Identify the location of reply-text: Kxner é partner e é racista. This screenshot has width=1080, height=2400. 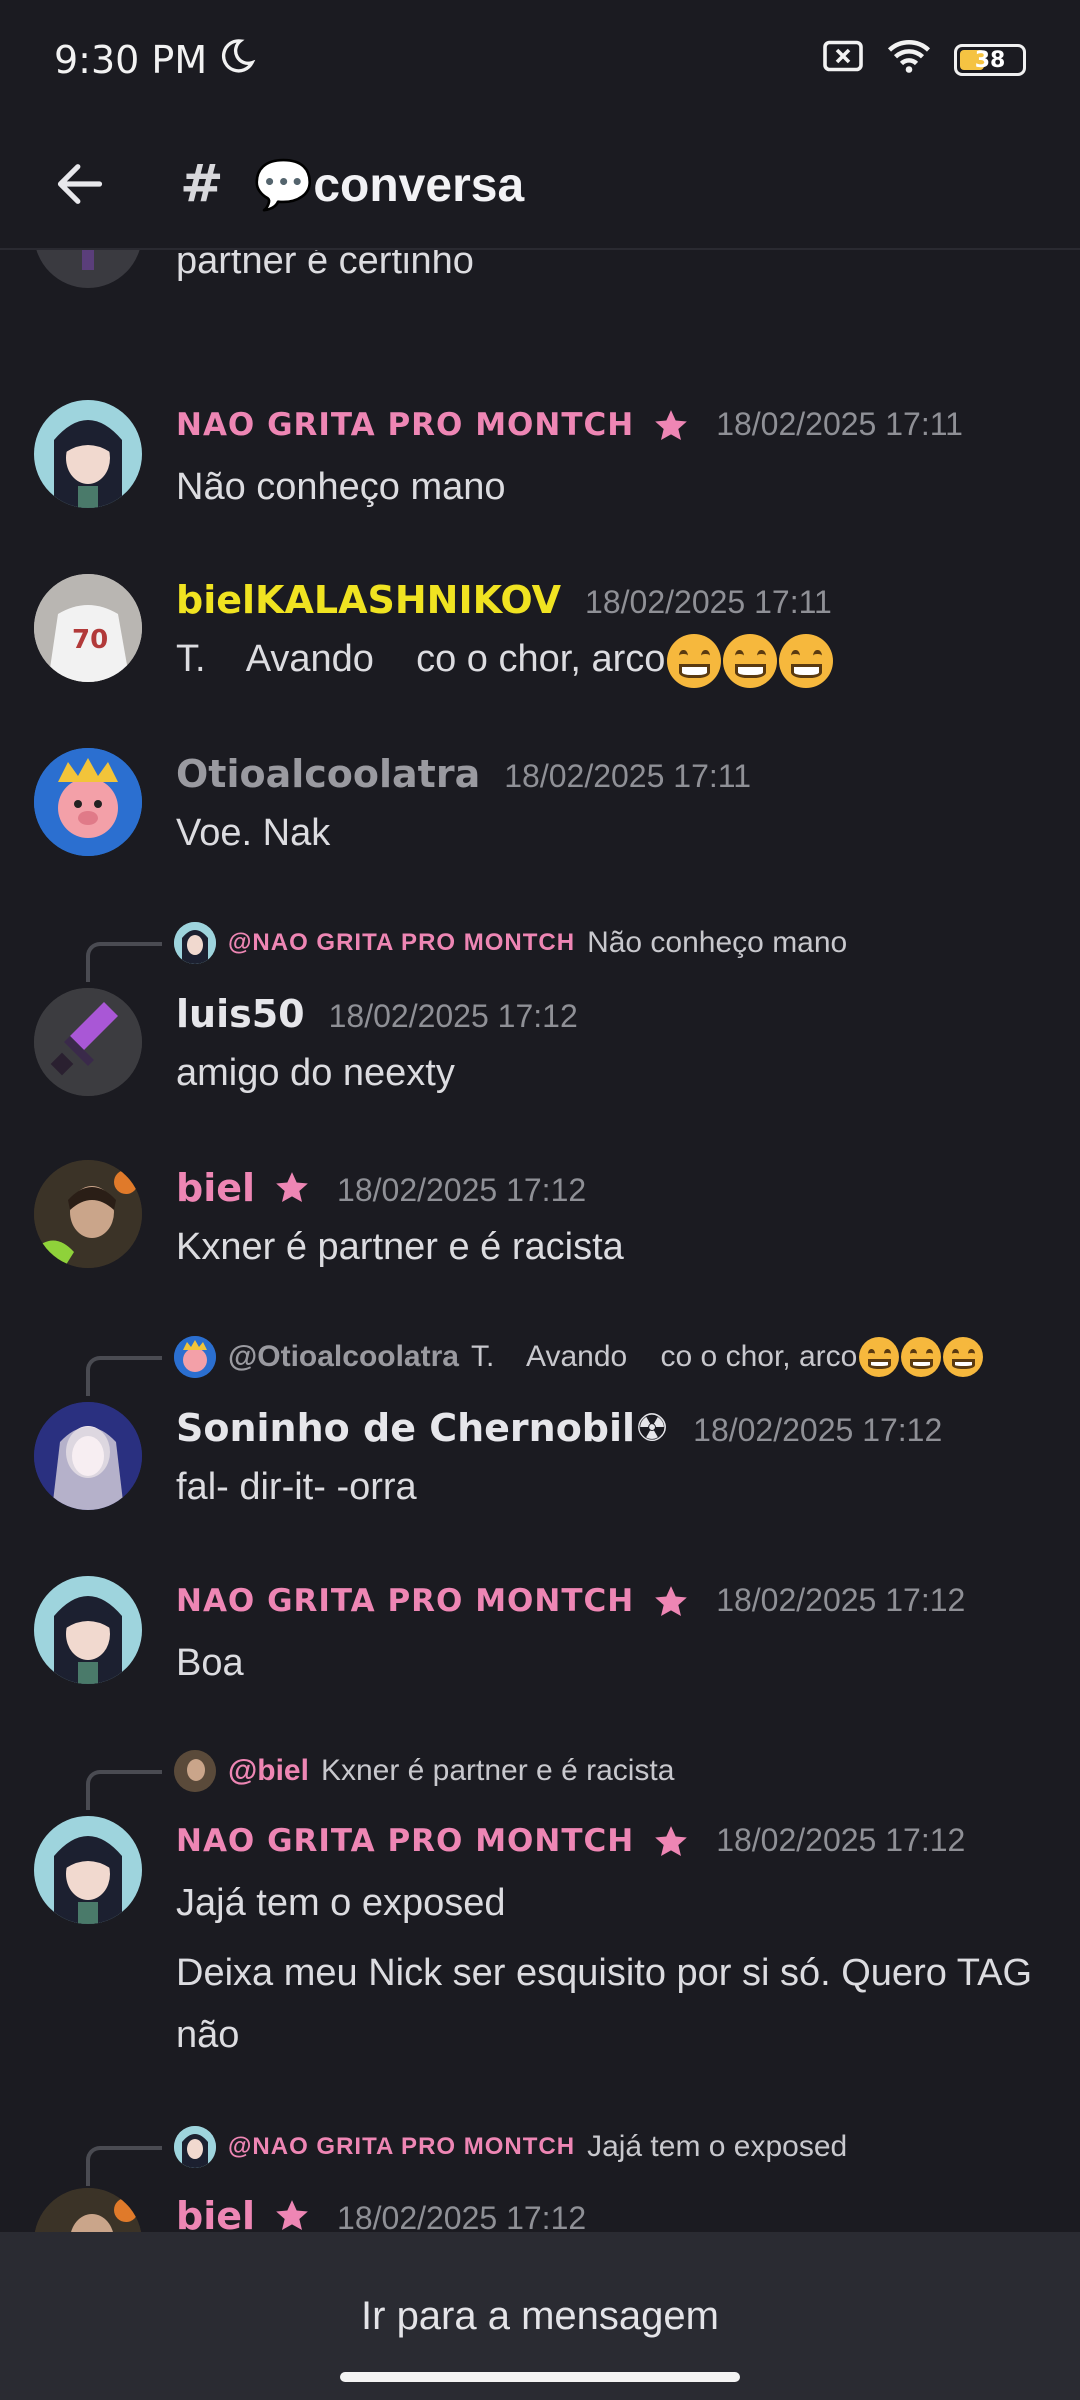
(497, 1770).